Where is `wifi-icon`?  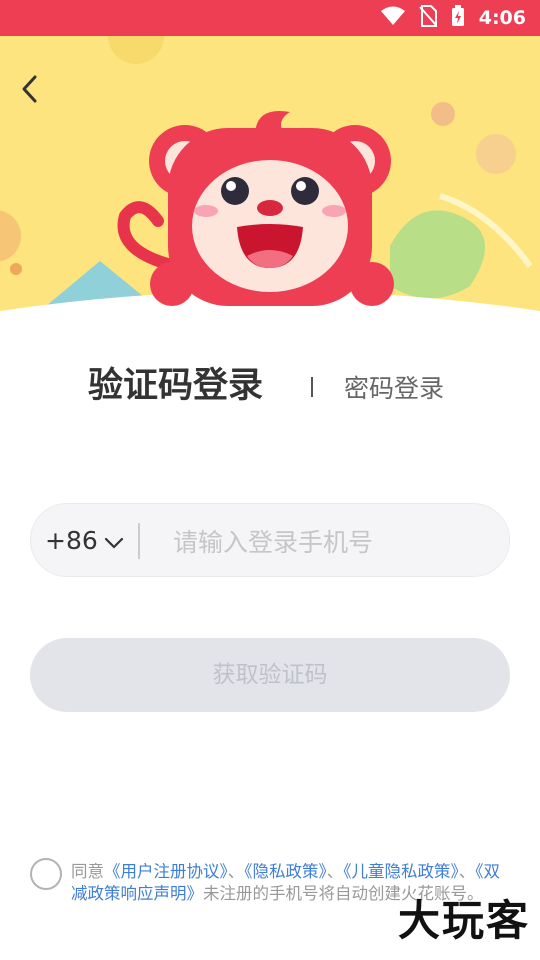 wifi-icon is located at coordinates (392, 18).